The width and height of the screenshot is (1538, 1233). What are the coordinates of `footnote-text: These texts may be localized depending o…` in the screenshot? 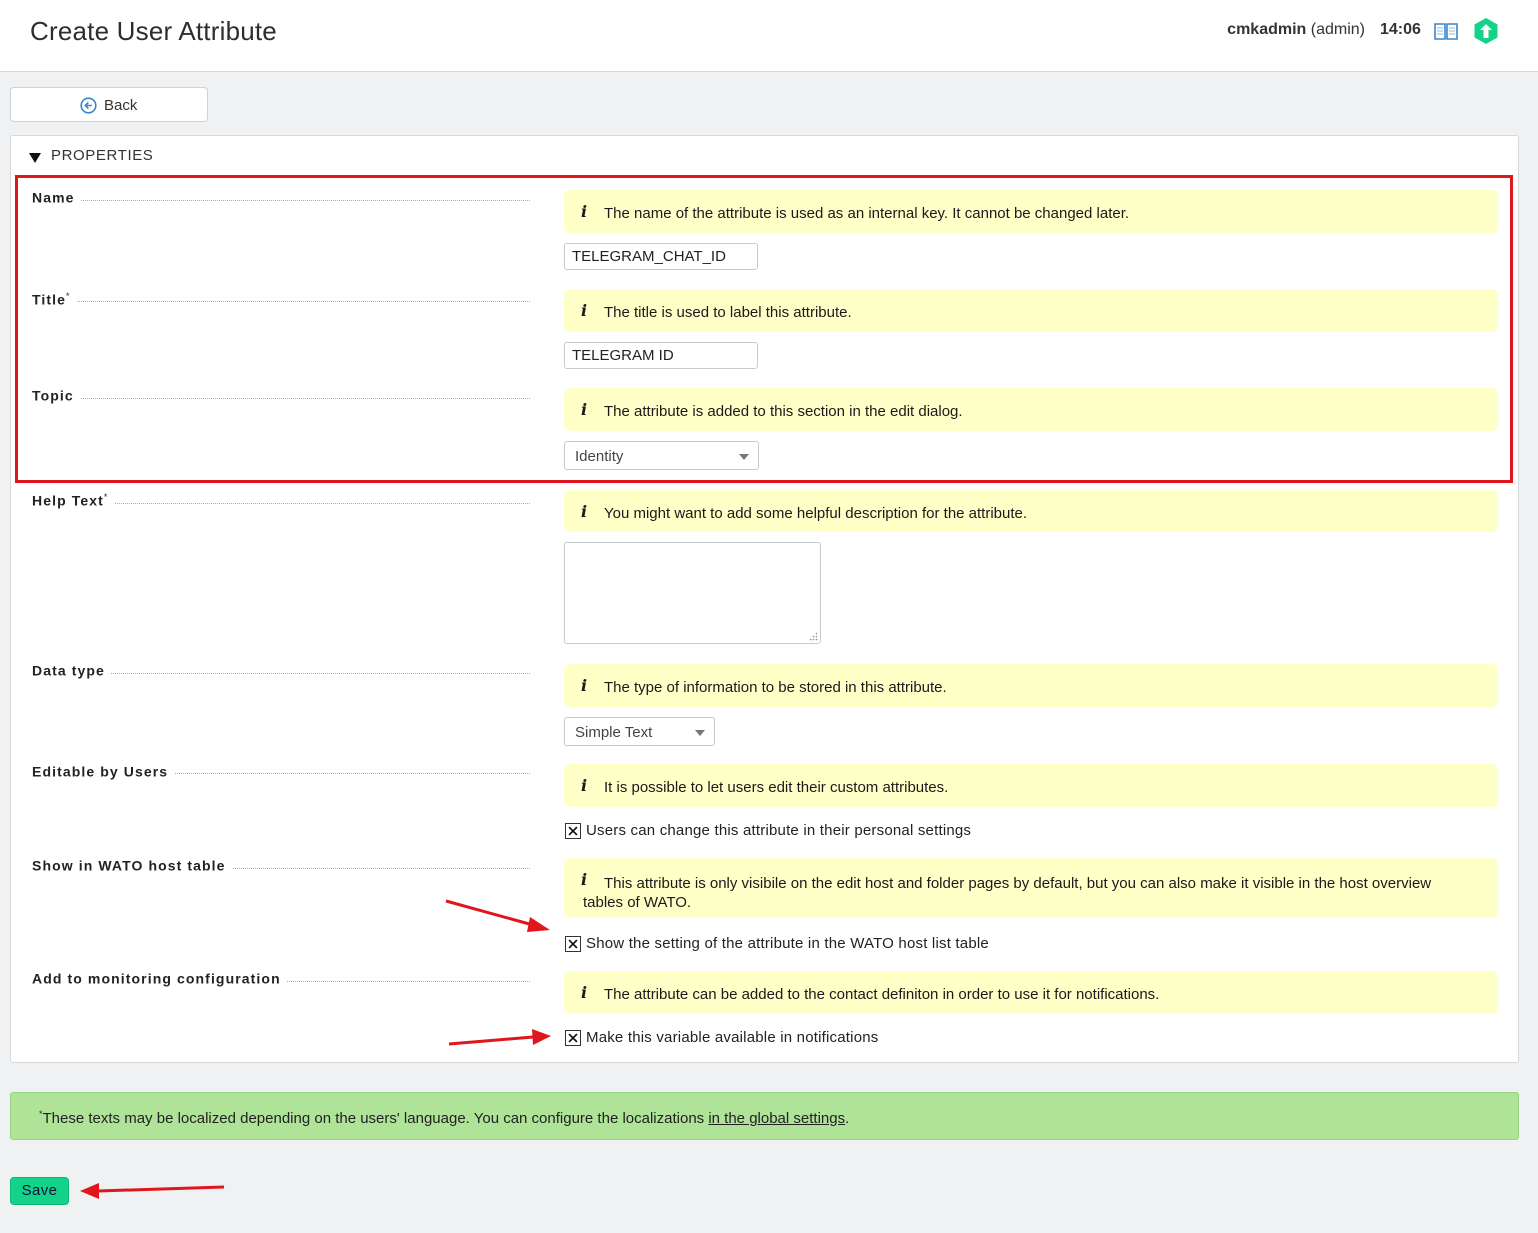 It's located at (375, 1118).